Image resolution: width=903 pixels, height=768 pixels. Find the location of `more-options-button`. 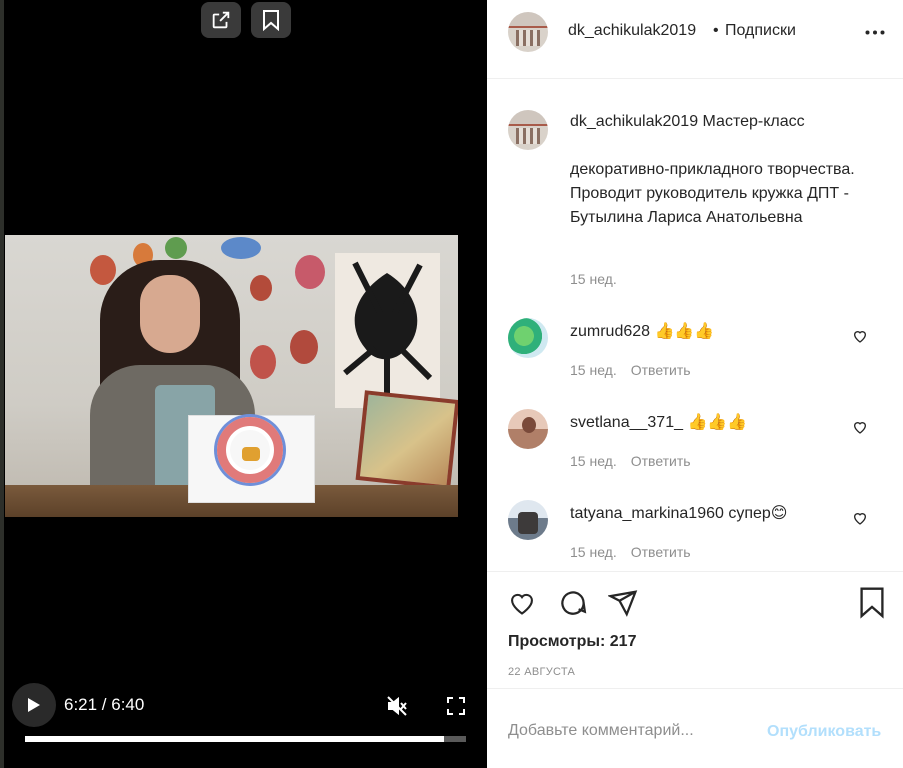

more-options-button is located at coordinates (875, 32).